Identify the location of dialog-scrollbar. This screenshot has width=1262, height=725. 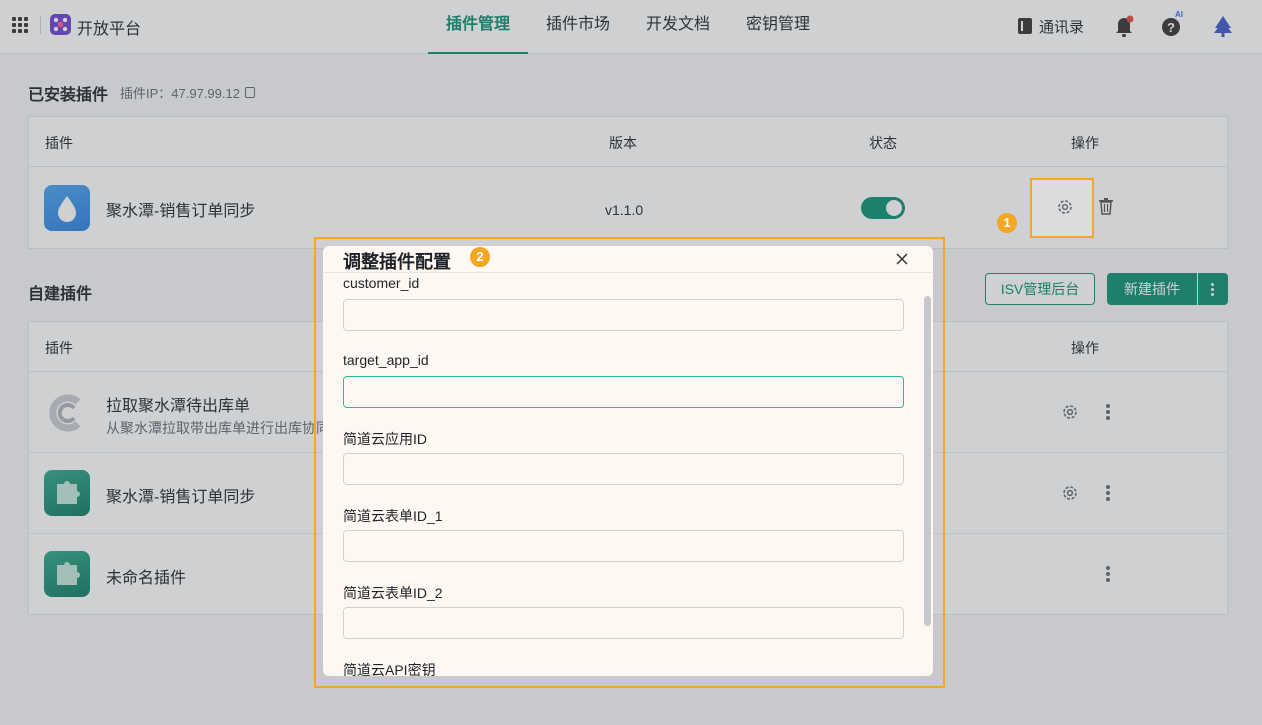
(927, 461).